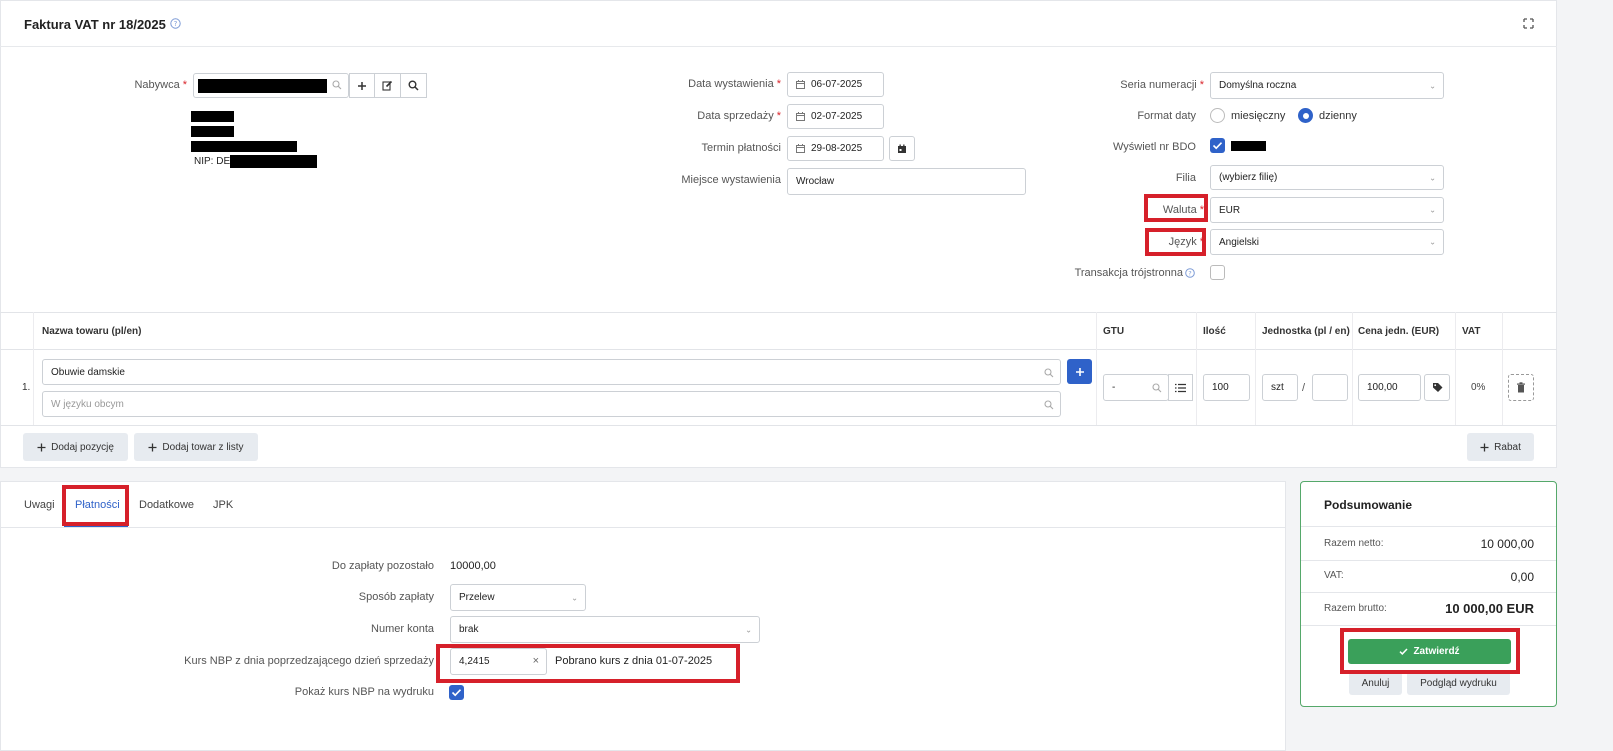  What do you see at coordinates (643, 527) in the screenshot?
I see `tabs-divider` at bounding box center [643, 527].